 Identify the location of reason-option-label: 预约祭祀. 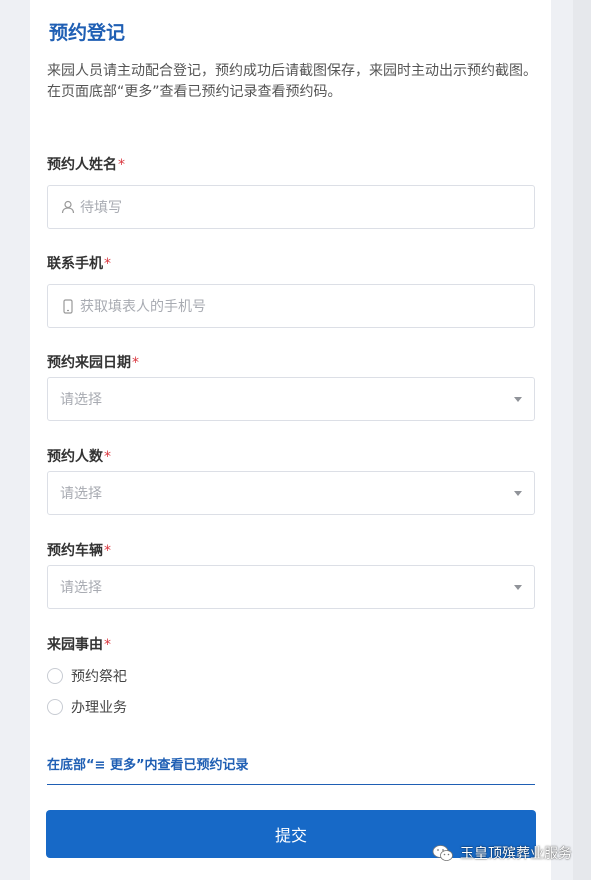
(99, 677).